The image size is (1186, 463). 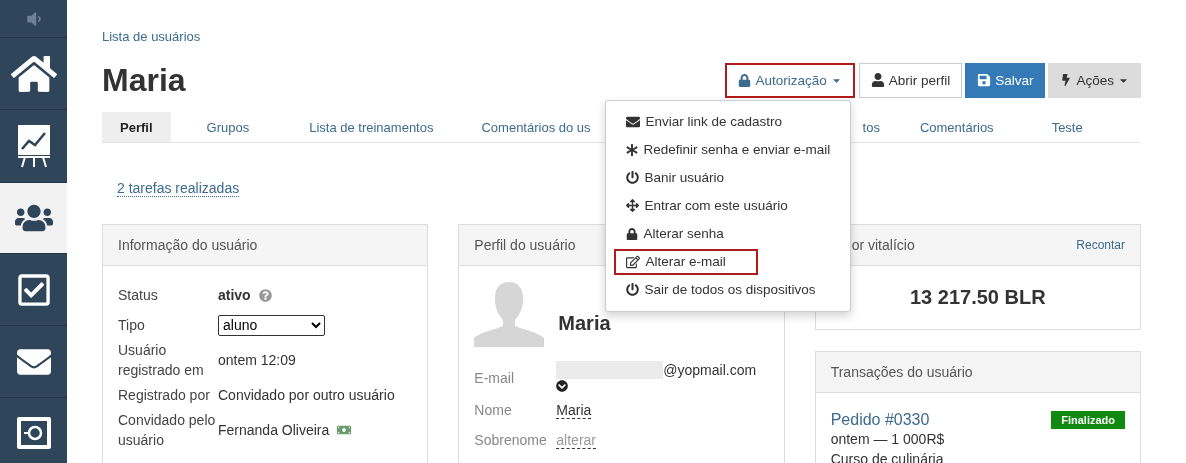 What do you see at coordinates (136, 127) in the screenshot?
I see `tab: Perfil` at bounding box center [136, 127].